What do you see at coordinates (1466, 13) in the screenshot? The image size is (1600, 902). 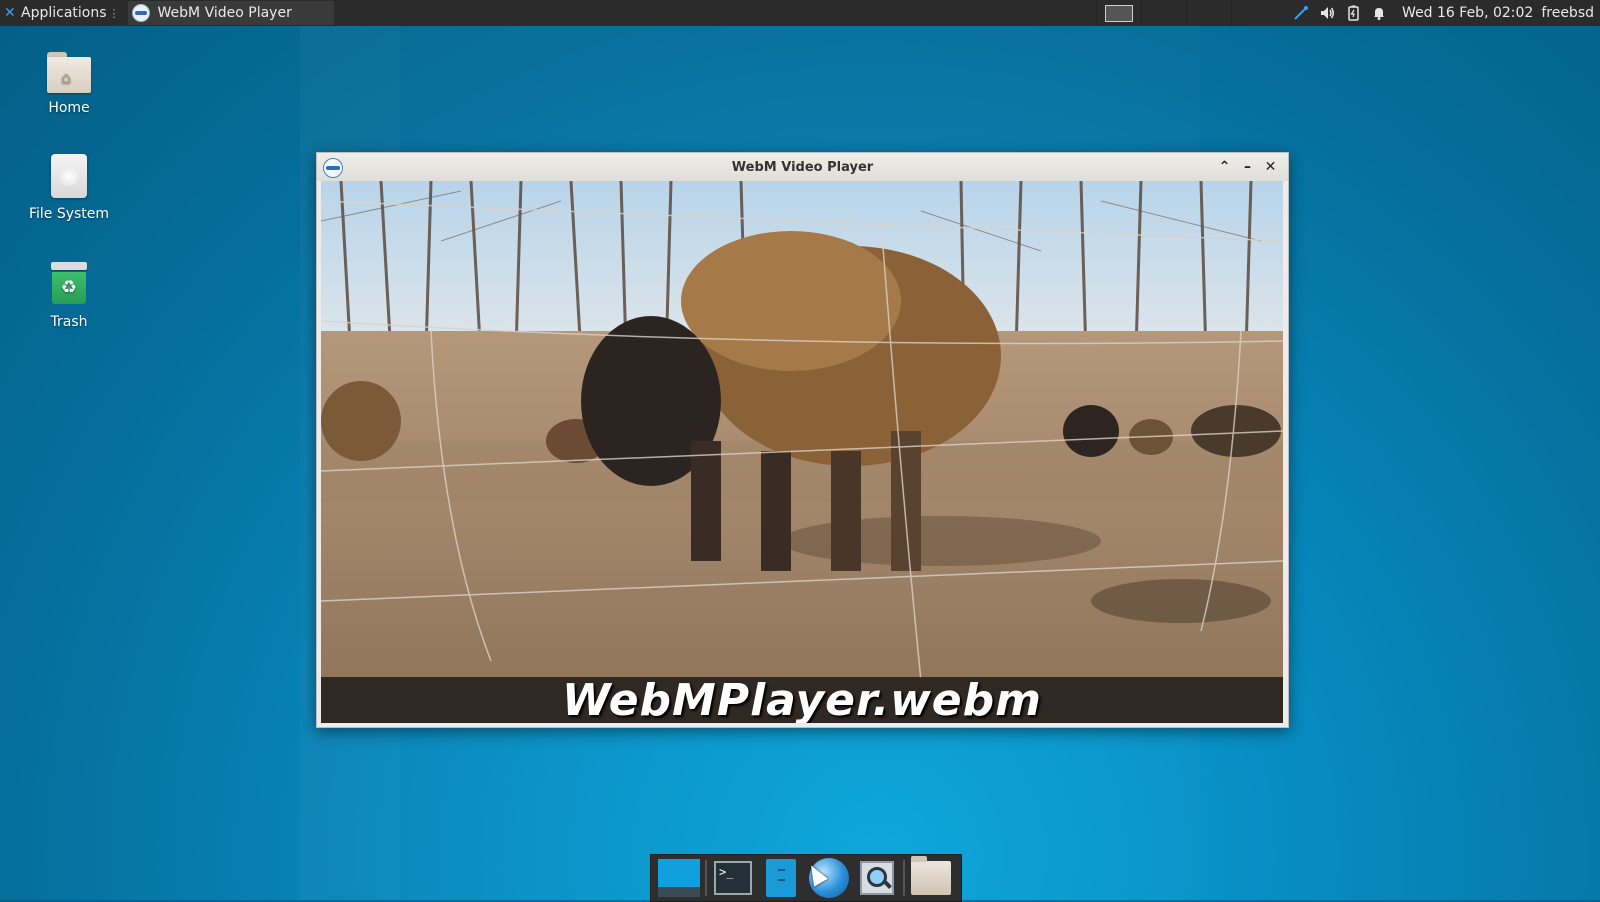 I see `clock: Wed 16 Feb, 02:02` at bounding box center [1466, 13].